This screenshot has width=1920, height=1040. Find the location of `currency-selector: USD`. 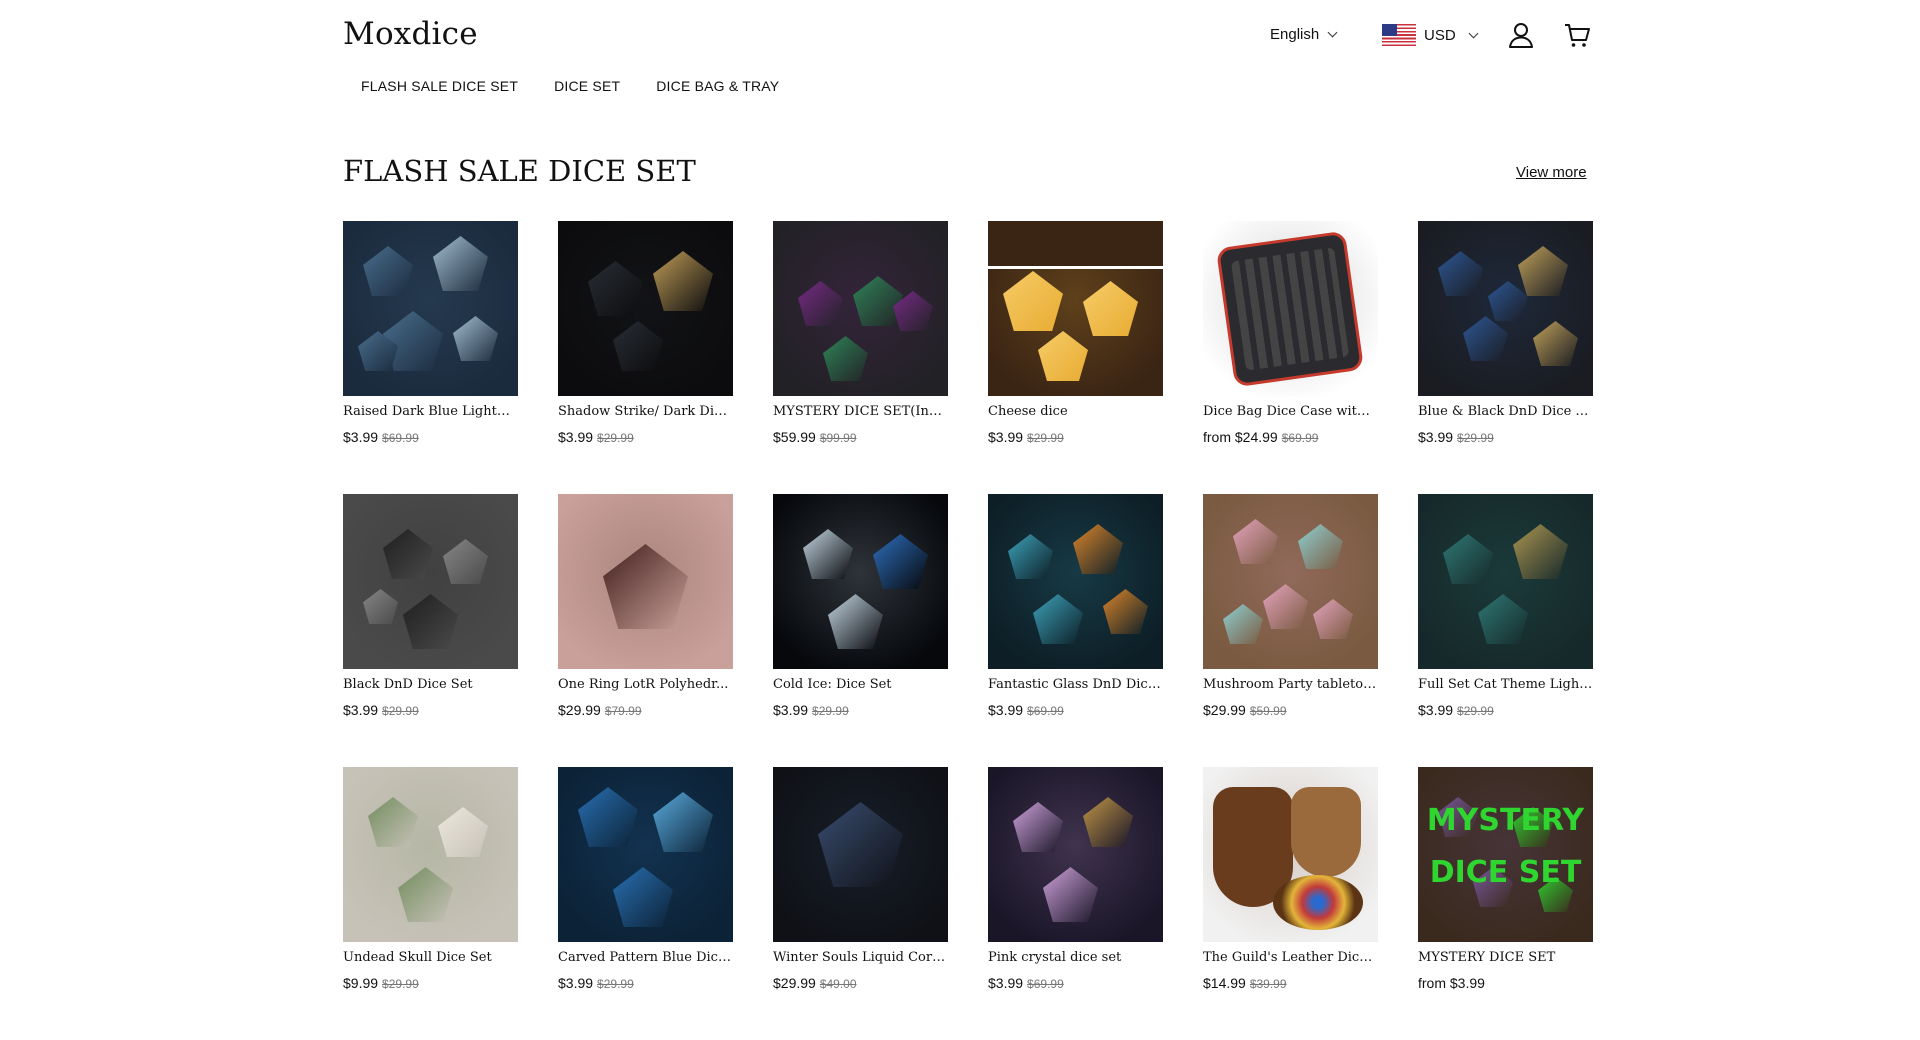

currency-selector: USD is located at coordinates (1430, 35).